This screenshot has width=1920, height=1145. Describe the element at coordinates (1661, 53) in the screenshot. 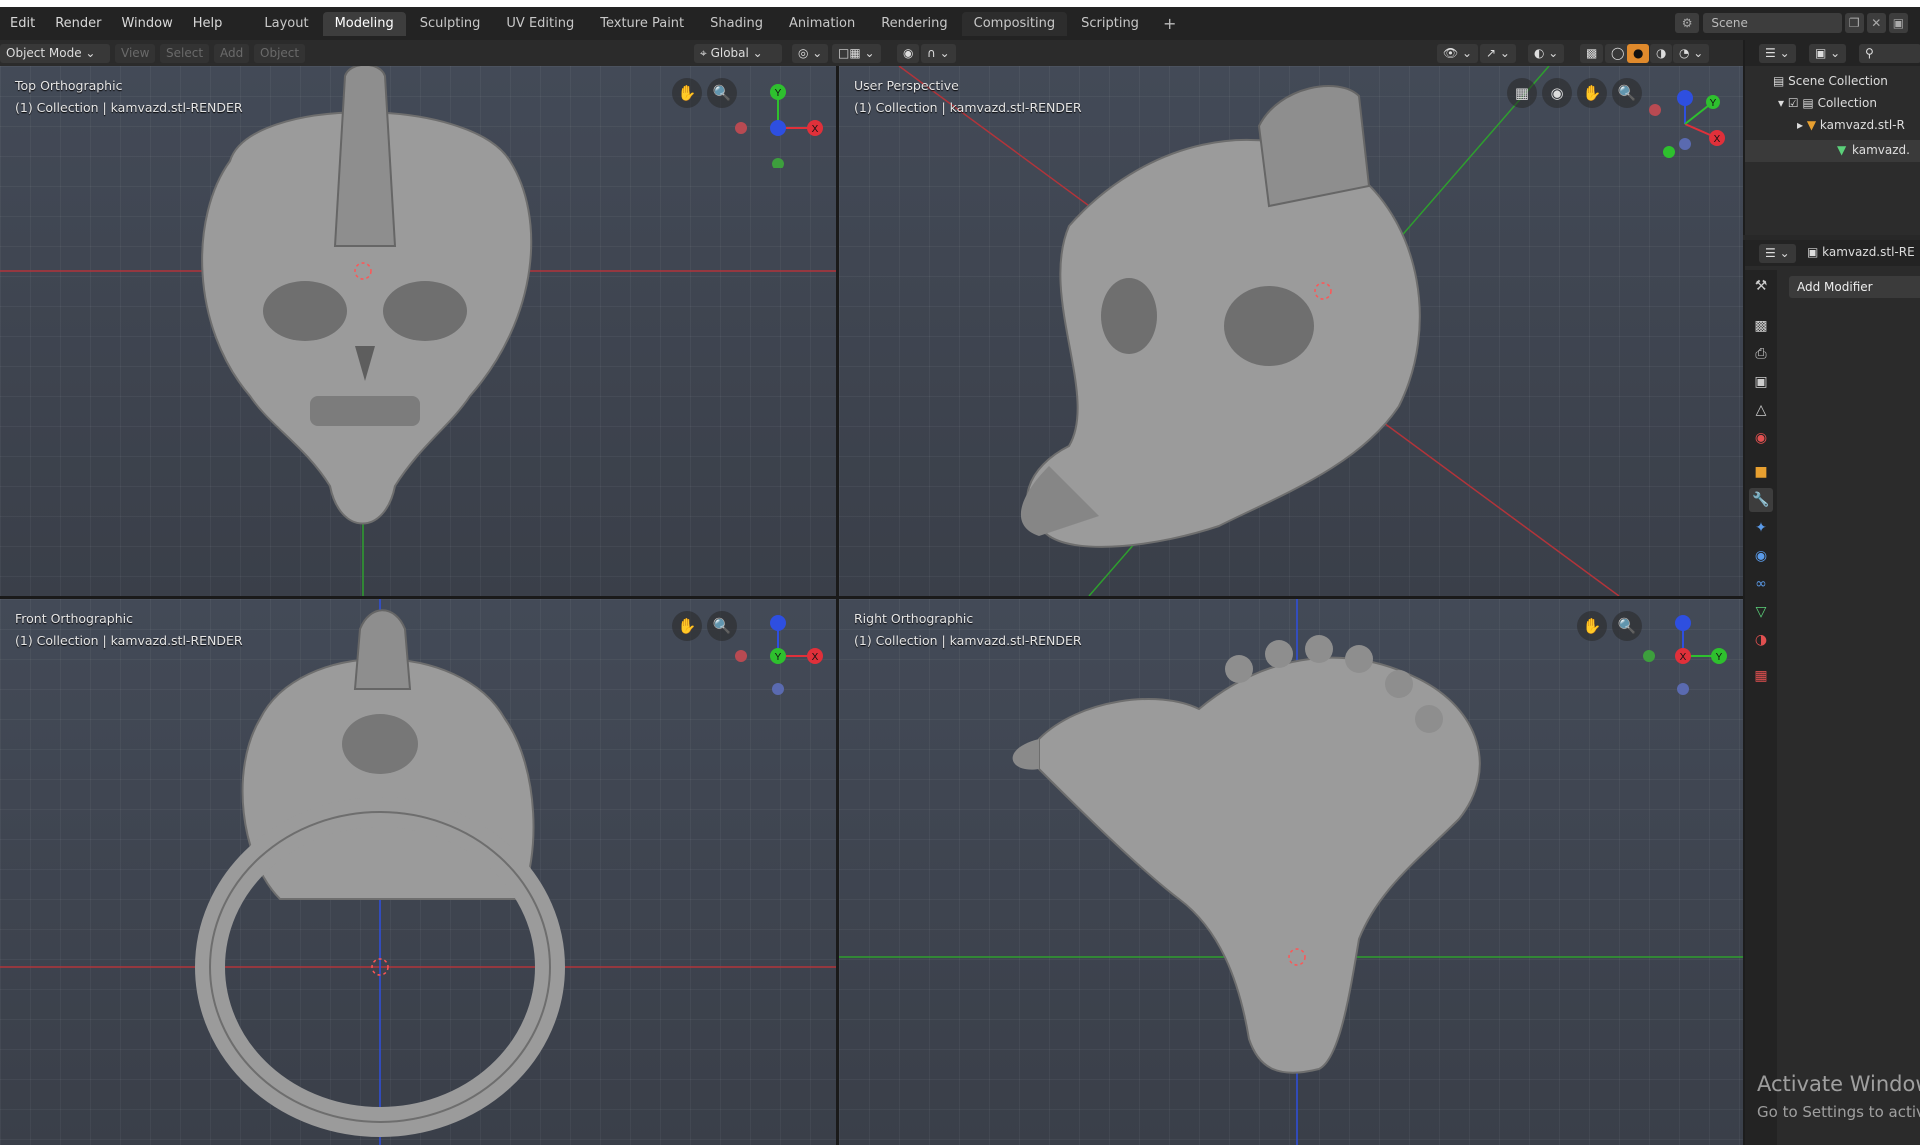

I see `material-shading-icon: ◑` at that location.